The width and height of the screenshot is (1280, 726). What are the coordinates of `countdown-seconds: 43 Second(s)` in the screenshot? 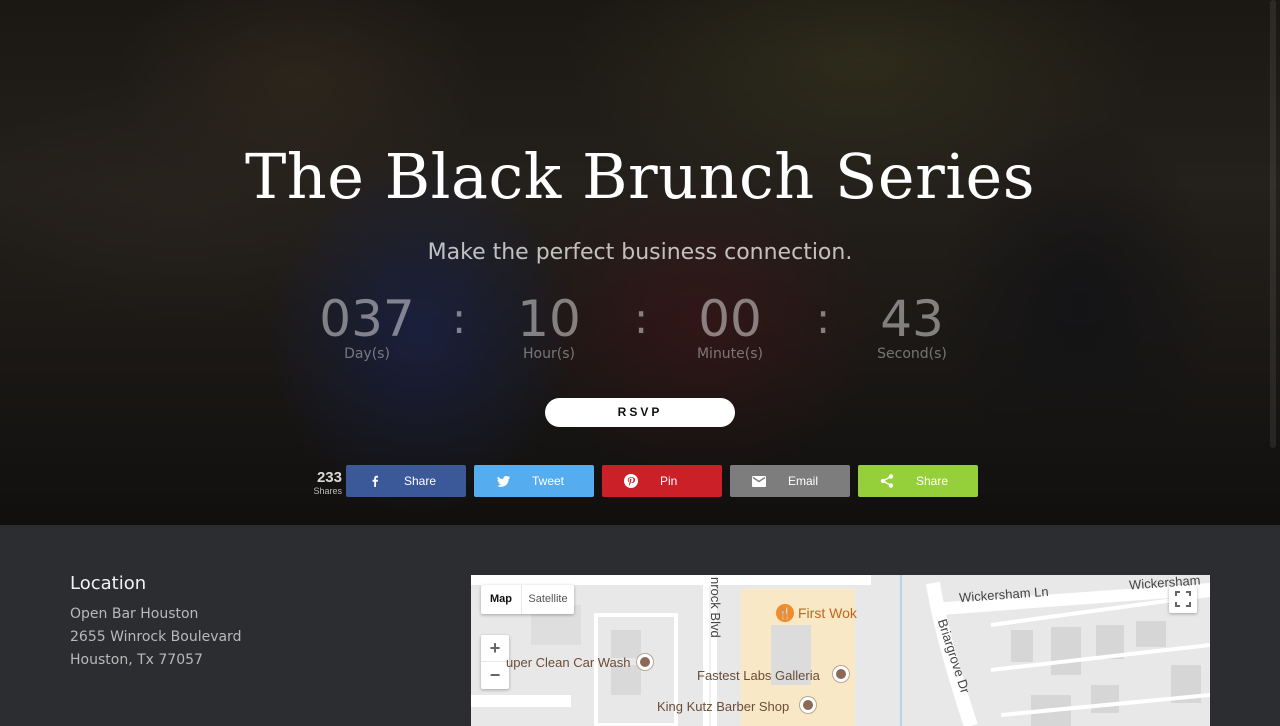 It's located at (912, 325).